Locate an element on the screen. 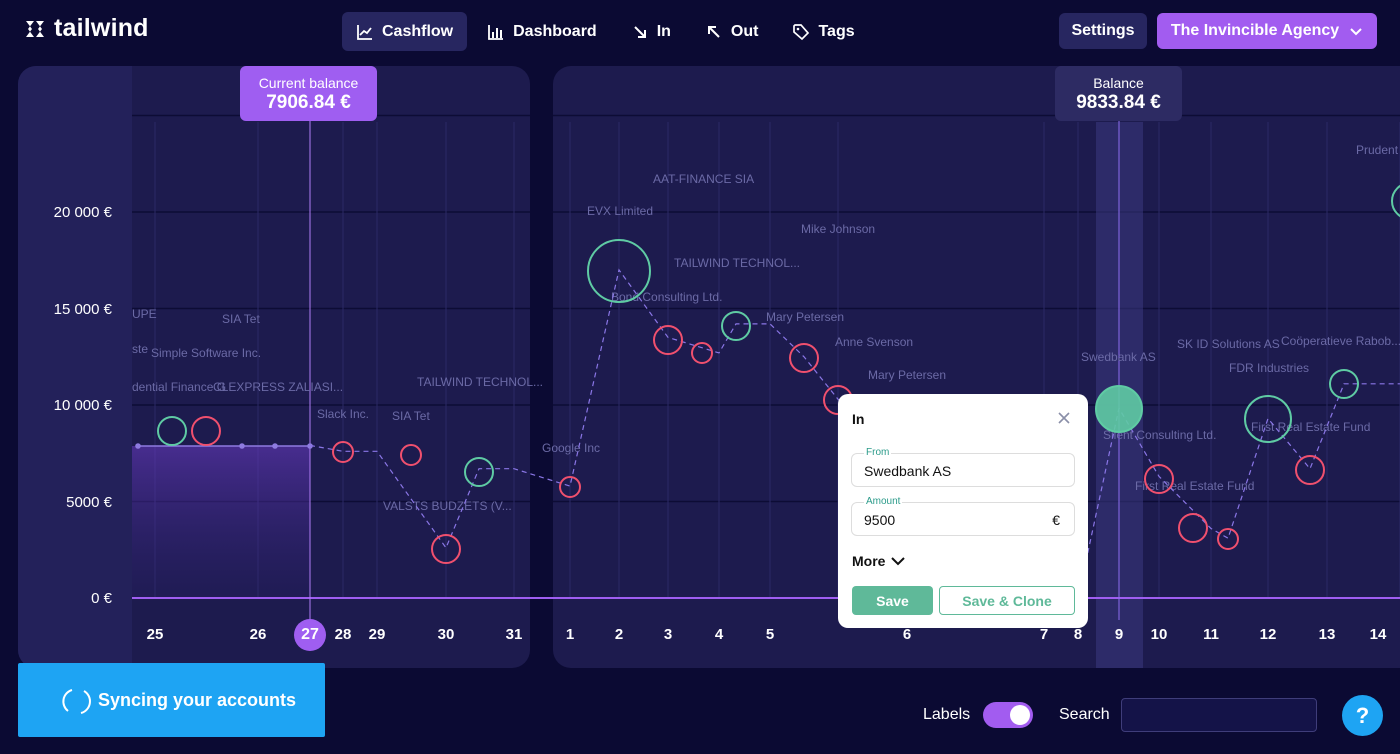 The height and width of the screenshot is (754, 1400). org-switcher-button: The Invincible Agency is located at coordinates (1267, 31).